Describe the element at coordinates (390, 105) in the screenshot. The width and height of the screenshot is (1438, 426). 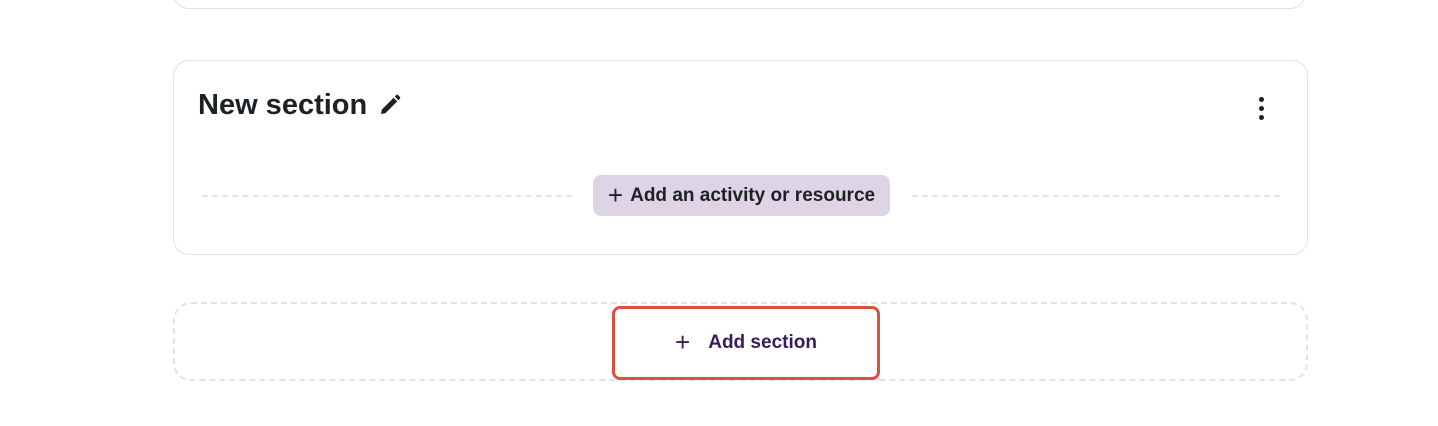
I see `pencil-icon` at that location.